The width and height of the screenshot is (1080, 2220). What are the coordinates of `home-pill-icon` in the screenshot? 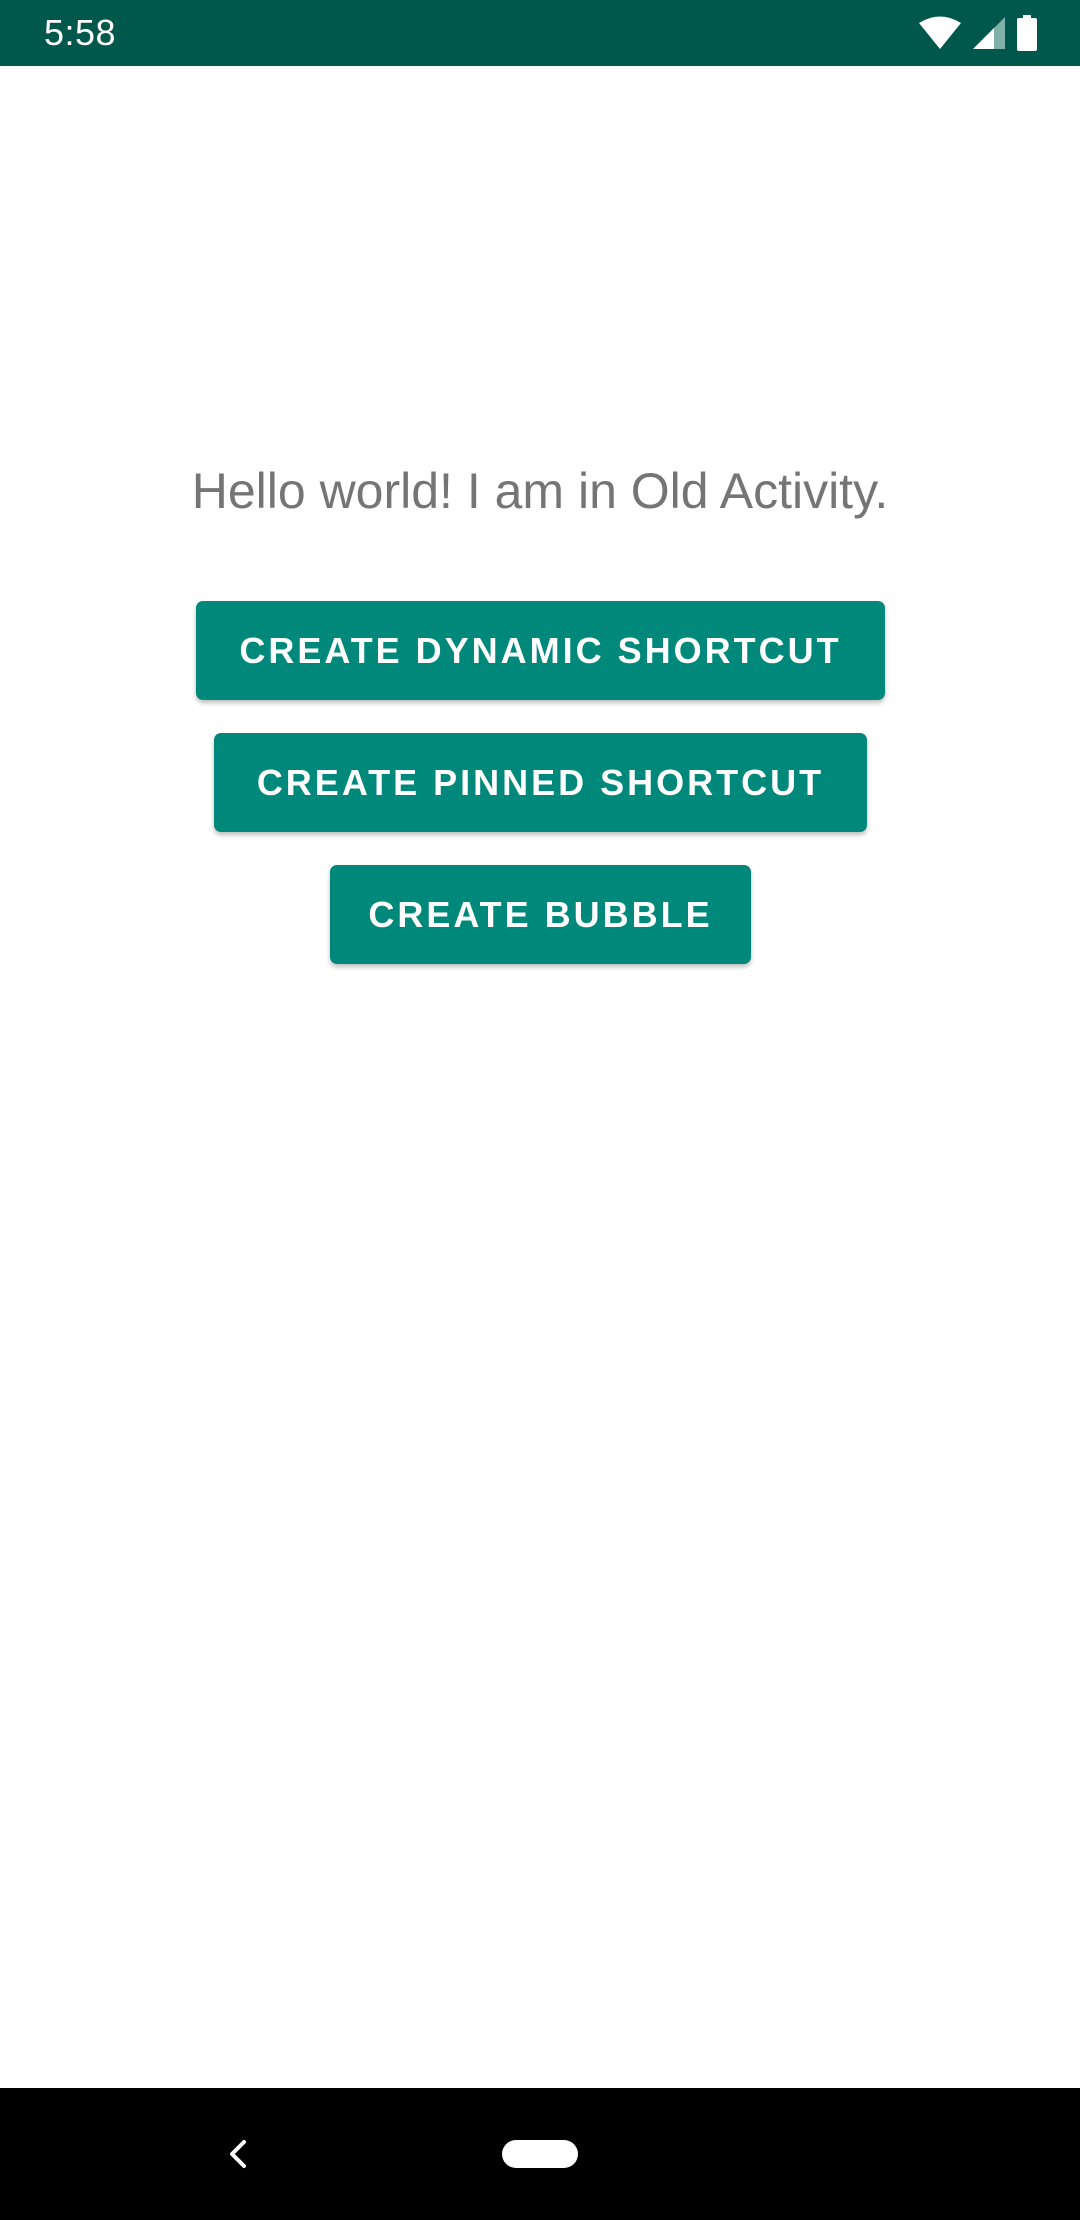 It's located at (540, 2154).